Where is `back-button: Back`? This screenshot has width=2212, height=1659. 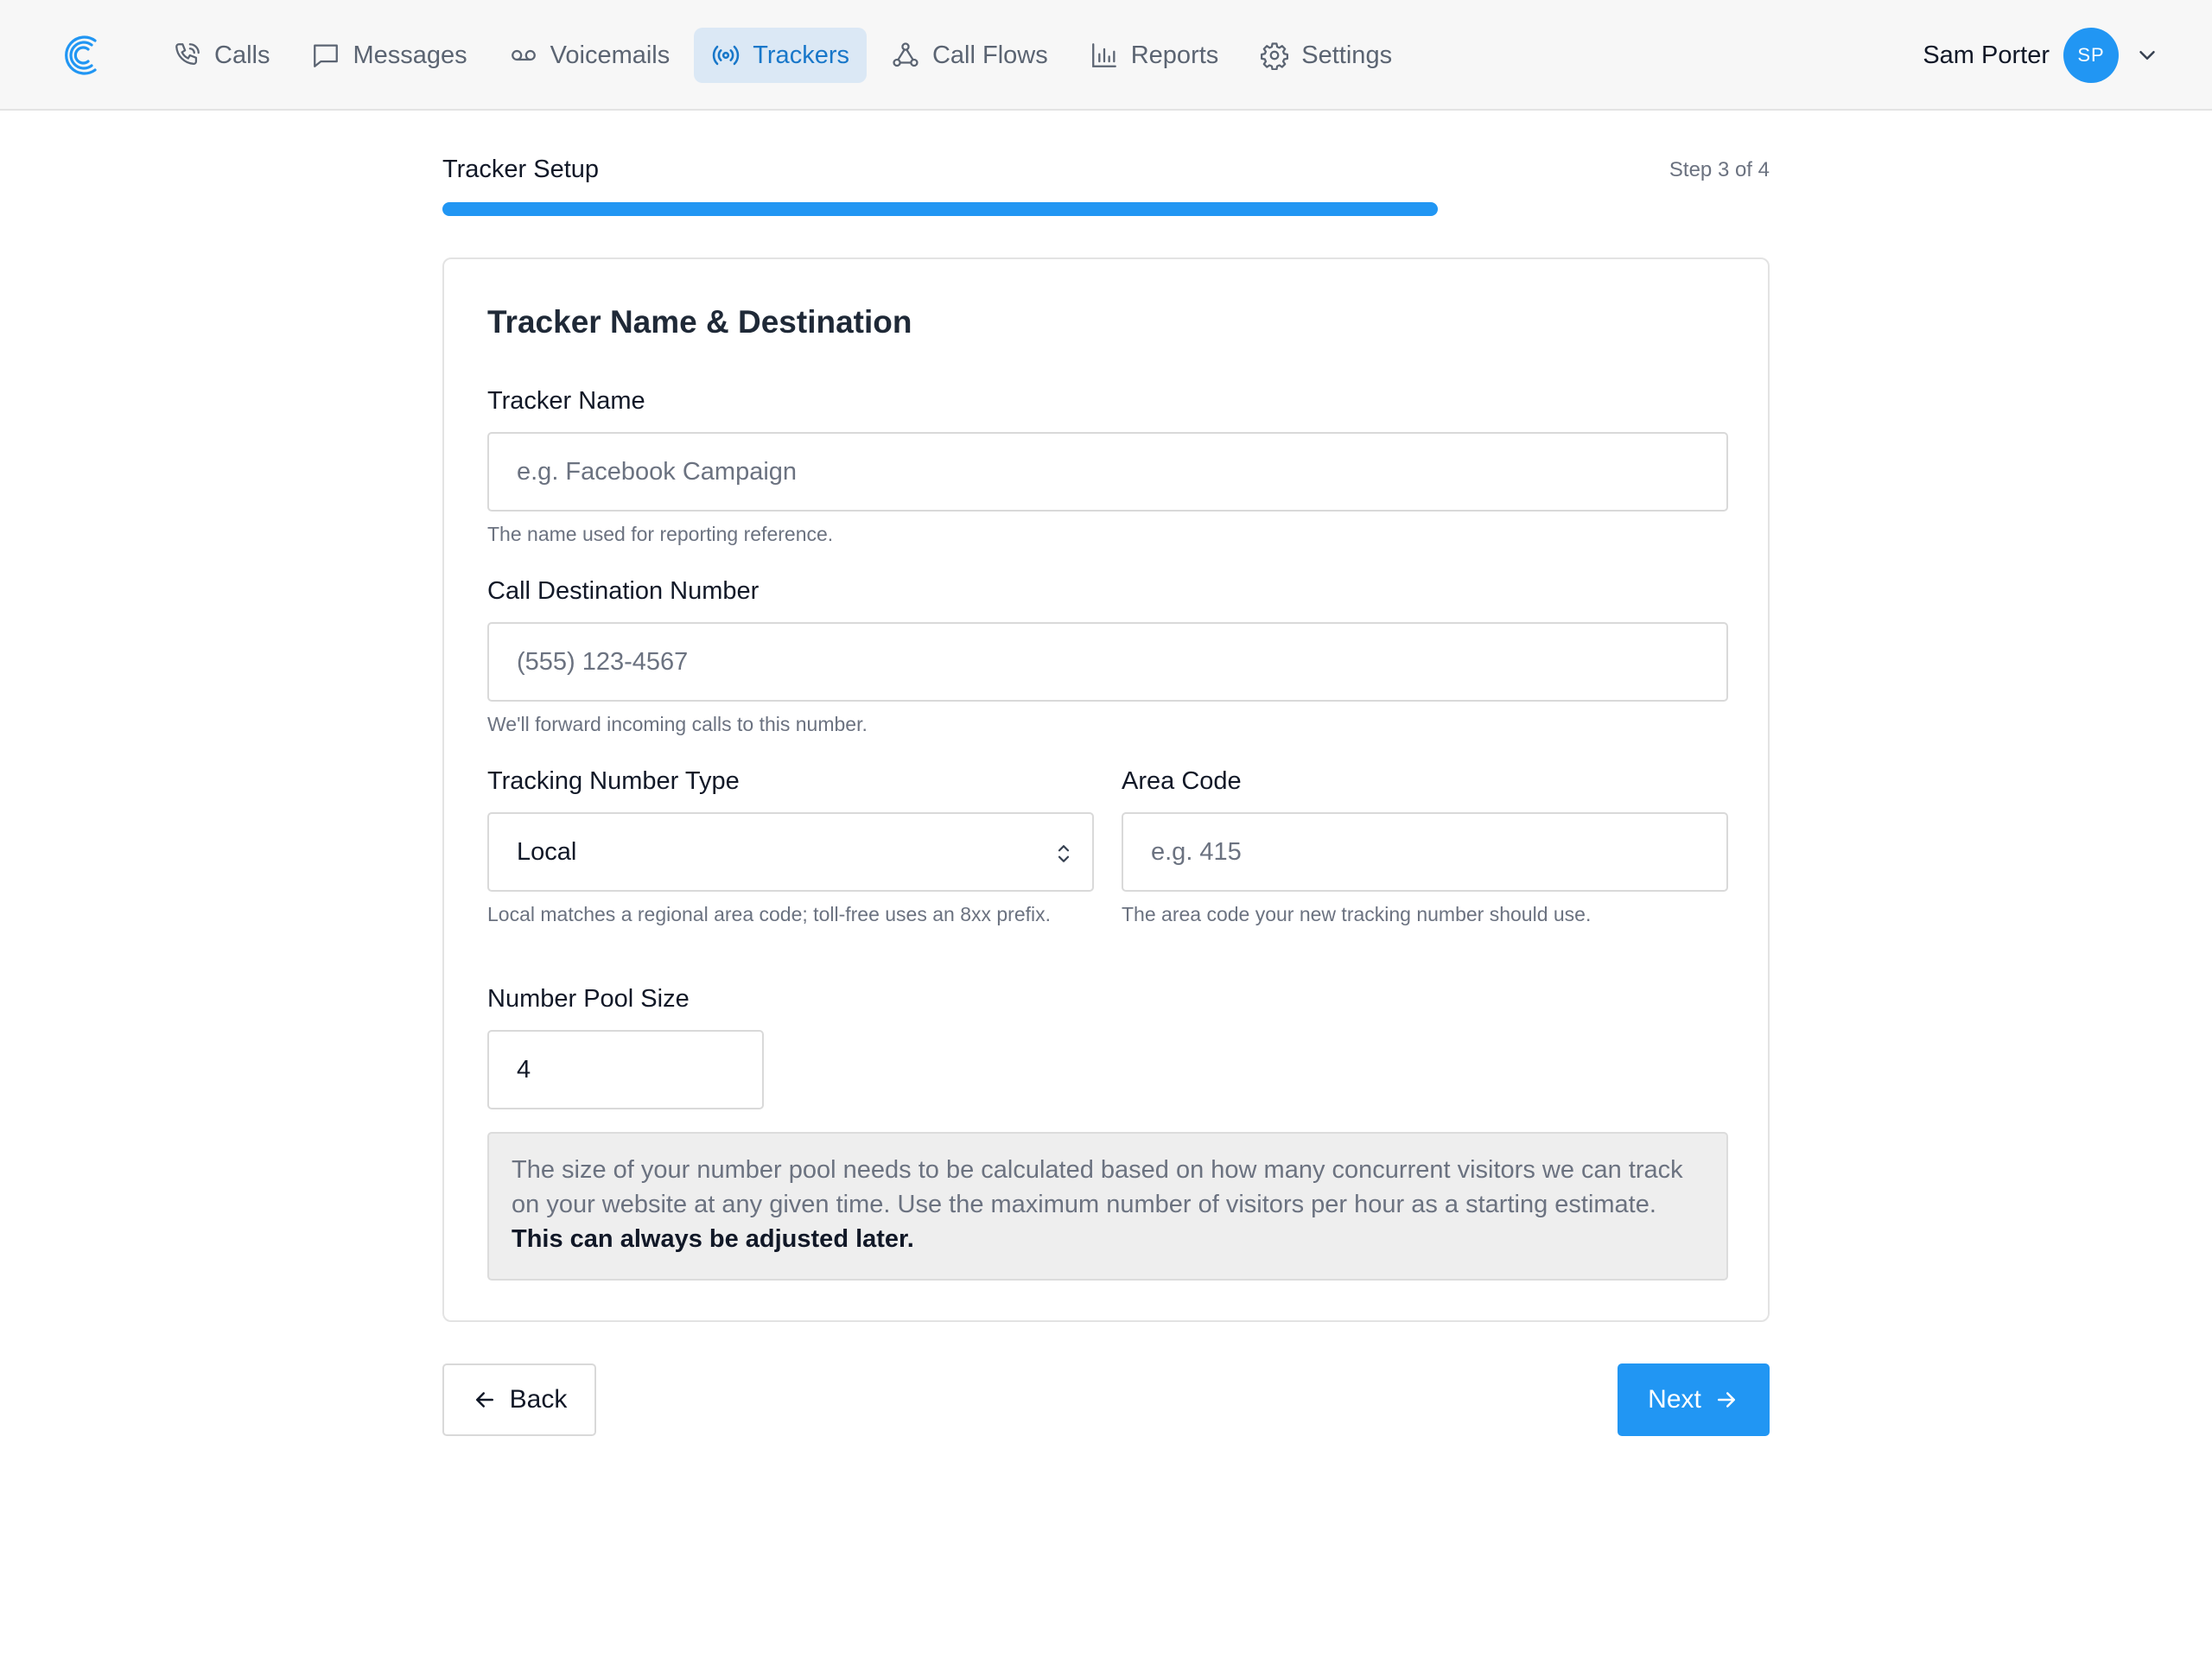 back-button: Back is located at coordinates (519, 1399).